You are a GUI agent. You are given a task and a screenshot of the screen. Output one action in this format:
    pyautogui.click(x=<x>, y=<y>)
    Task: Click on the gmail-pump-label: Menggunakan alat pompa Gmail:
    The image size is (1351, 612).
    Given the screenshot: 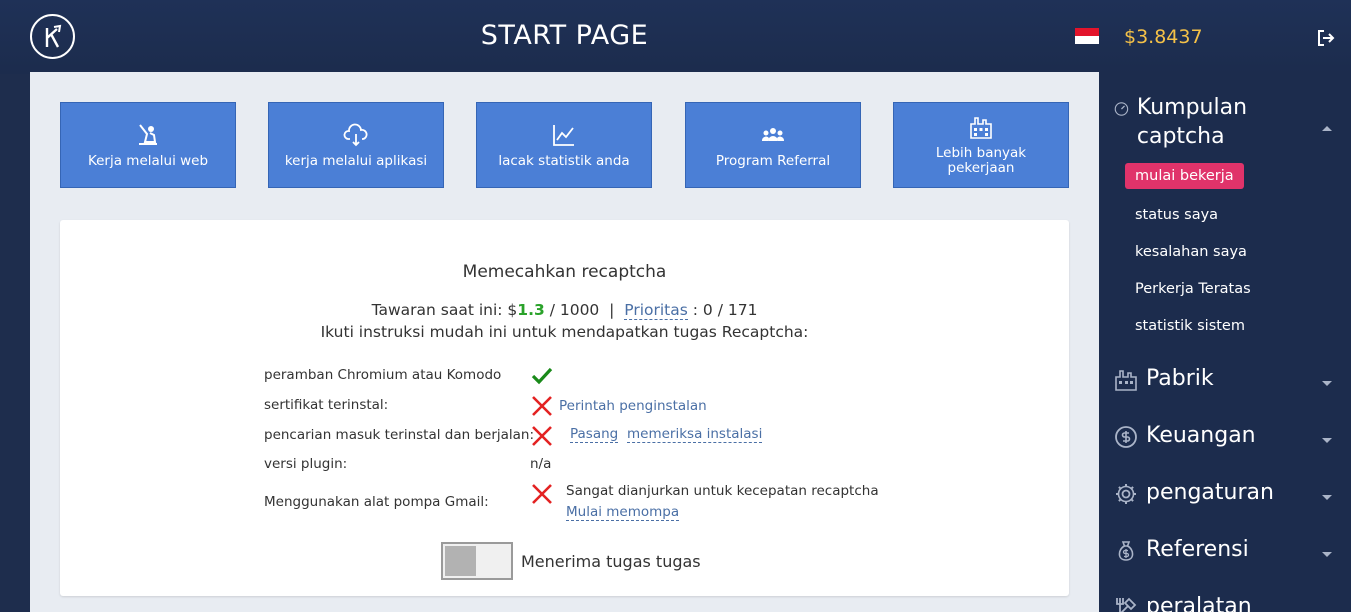 What is the action you would take?
    pyautogui.click(x=376, y=502)
    